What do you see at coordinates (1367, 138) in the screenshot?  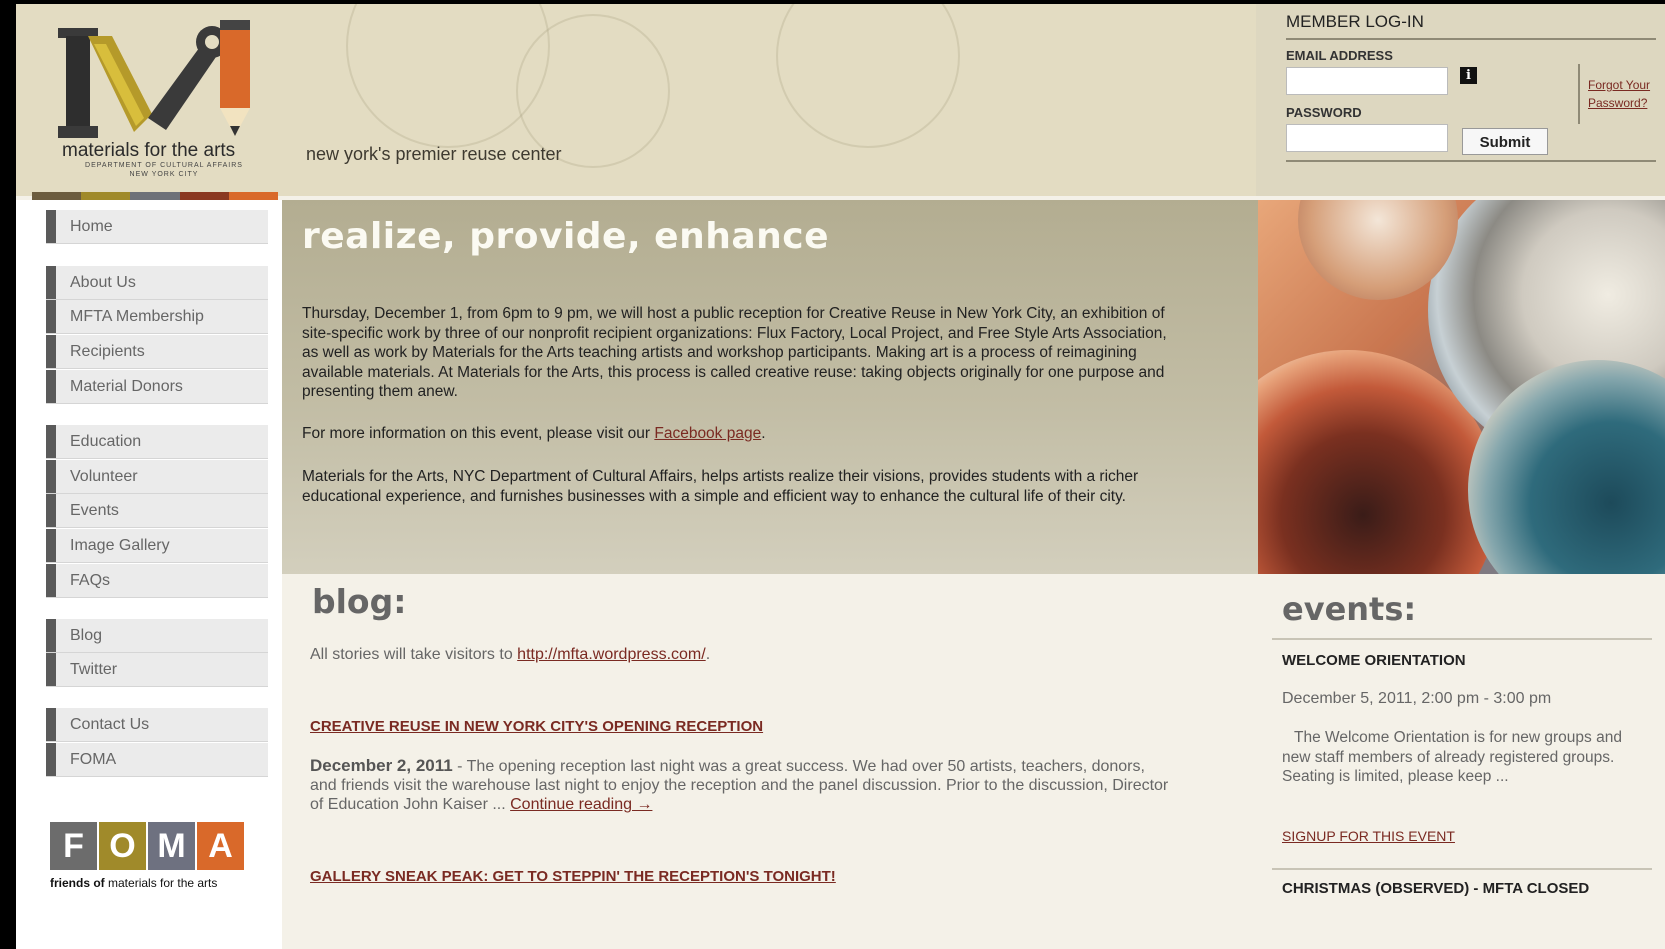 I see `password-input` at bounding box center [1367, 138].